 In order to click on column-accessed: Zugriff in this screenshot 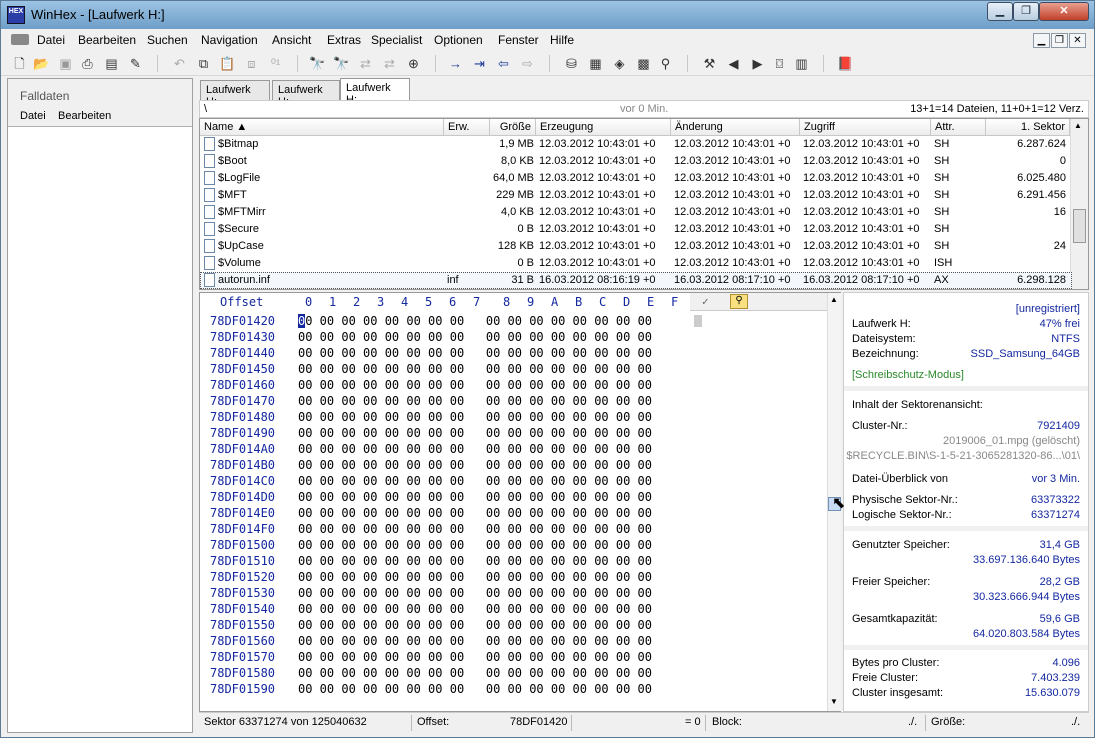, I will do `click(865, 127)`.